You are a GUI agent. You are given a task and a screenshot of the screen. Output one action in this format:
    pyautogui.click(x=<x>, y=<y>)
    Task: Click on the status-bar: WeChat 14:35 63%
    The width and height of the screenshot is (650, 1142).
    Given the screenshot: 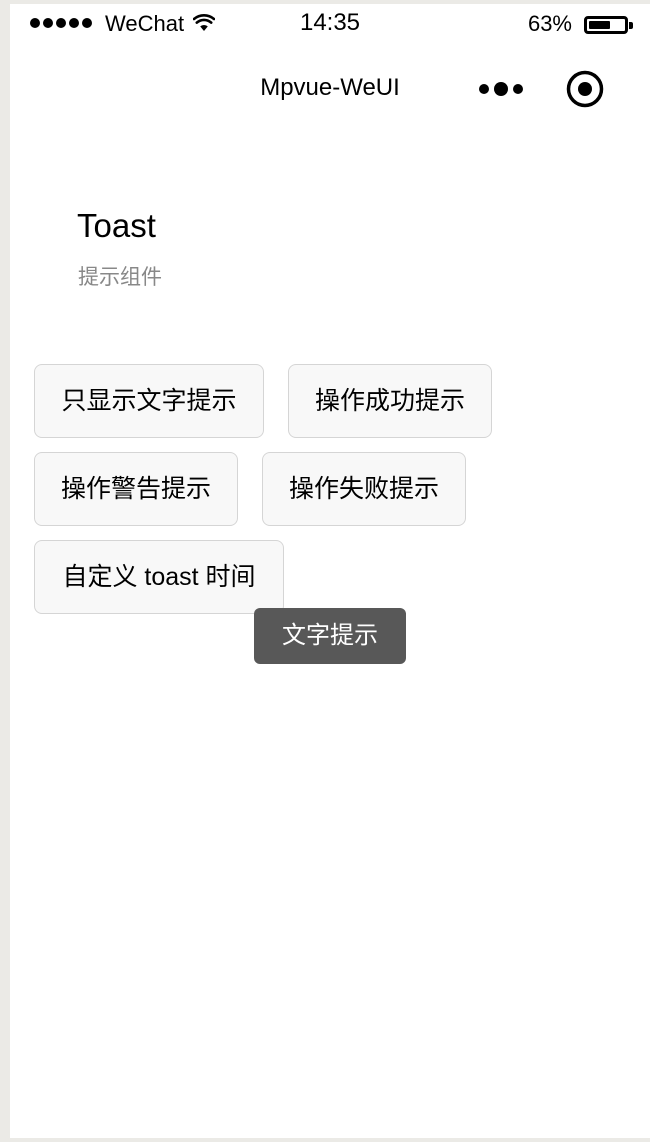 What is the action you would take?
    pyautogui.click(x=330, y=24)
    